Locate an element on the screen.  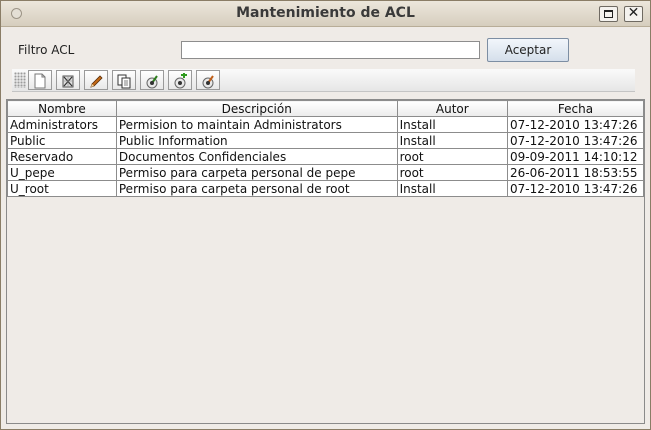
toolbar is located at coordinates (323, 80).